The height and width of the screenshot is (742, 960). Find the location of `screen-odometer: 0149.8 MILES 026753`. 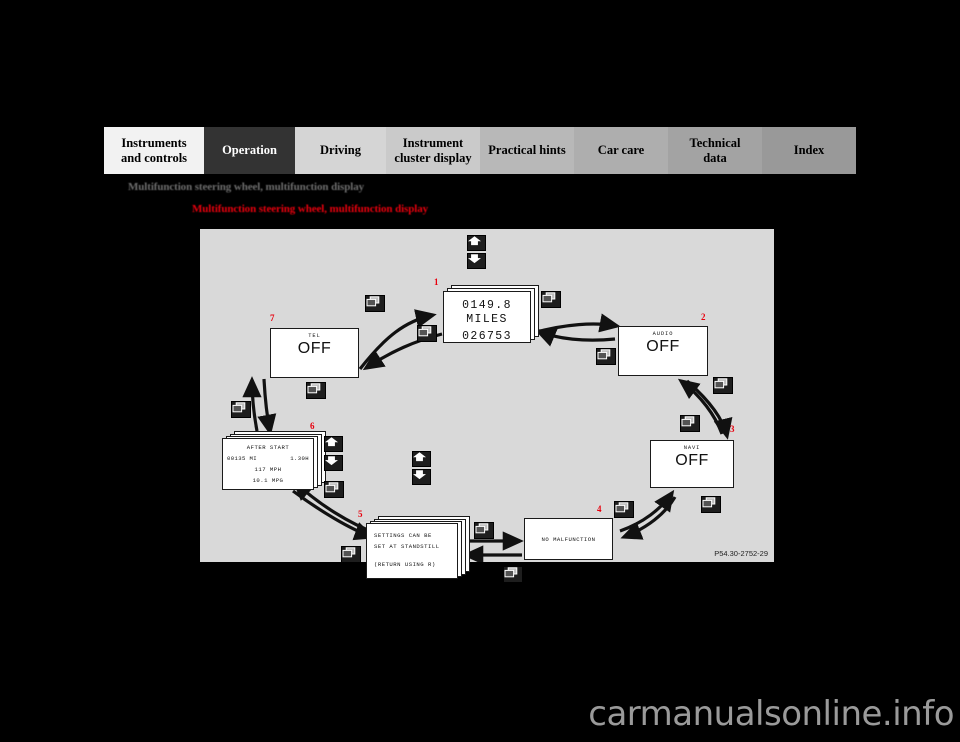

screen-odometer: 0149.8 MILES 026753 is located at coordinates (487, 317).